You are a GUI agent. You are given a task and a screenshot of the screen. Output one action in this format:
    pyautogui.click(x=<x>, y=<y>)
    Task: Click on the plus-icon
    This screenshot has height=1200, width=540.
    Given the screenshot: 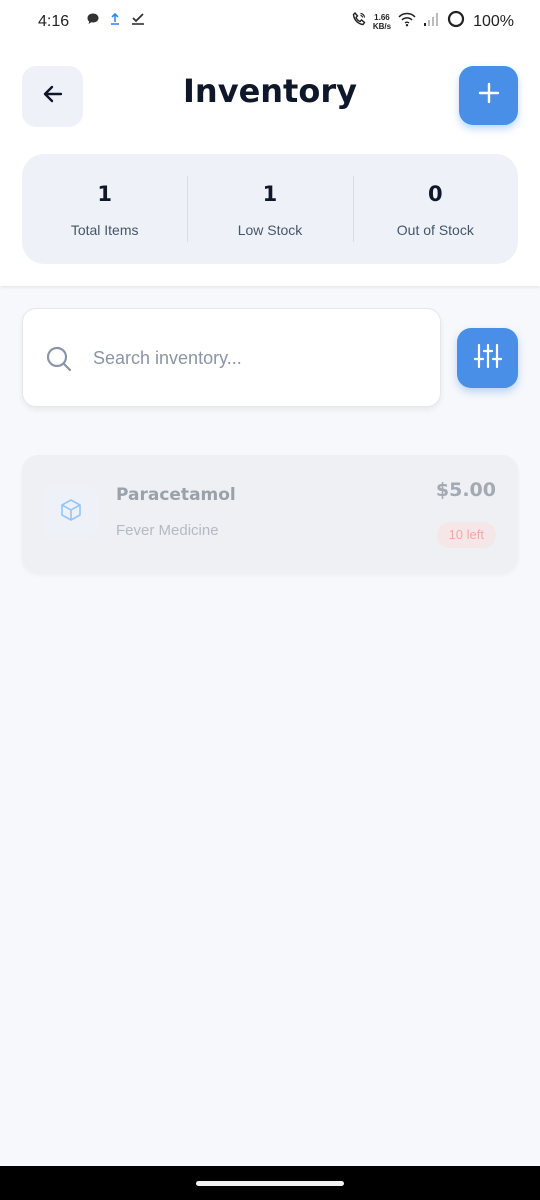 What is the action you would take?
    pyautogui.click(x=489, y=95)
    